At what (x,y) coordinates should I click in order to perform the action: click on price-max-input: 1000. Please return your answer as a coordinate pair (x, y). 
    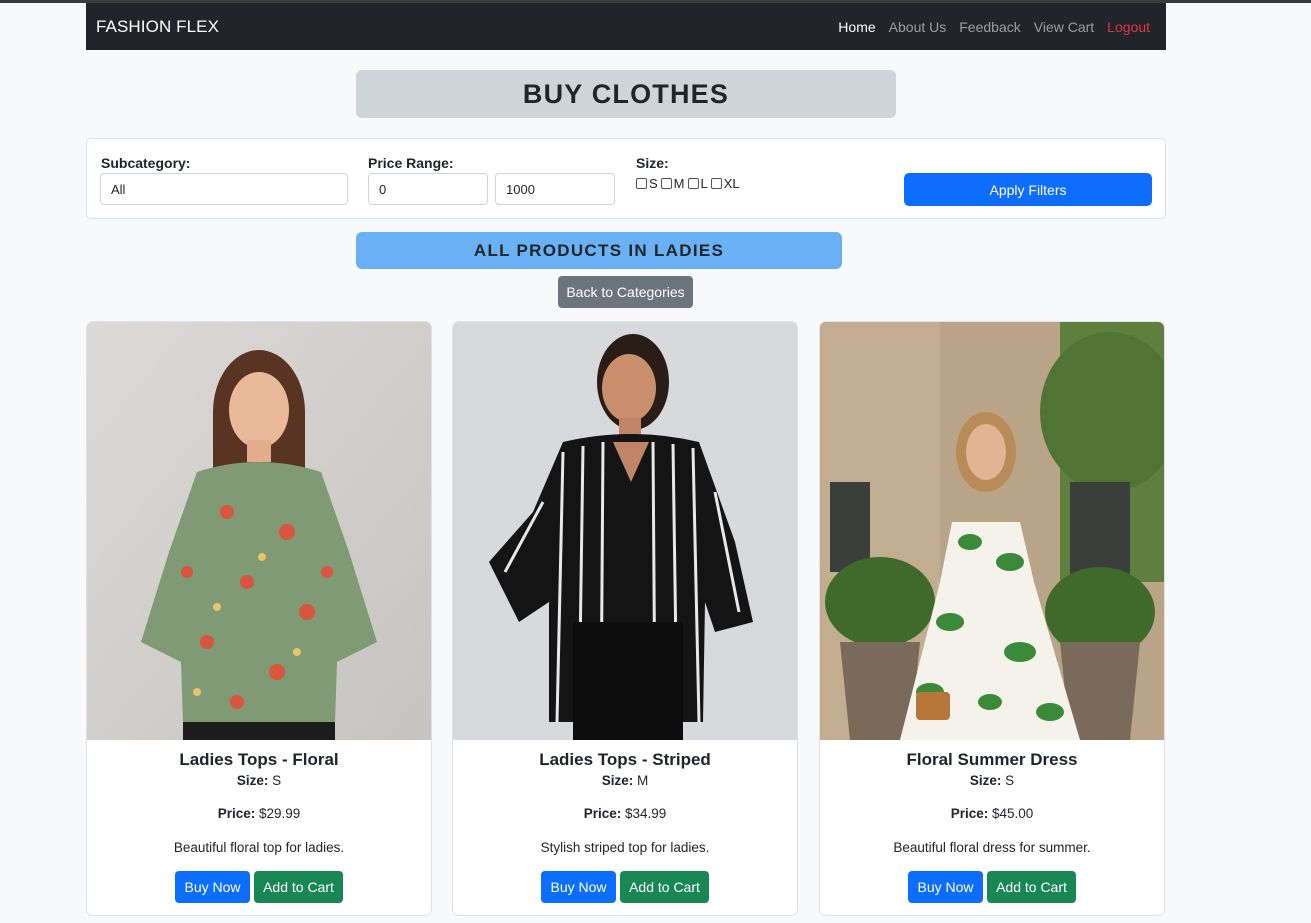
    Looking at the image, I should click on (555, 189).